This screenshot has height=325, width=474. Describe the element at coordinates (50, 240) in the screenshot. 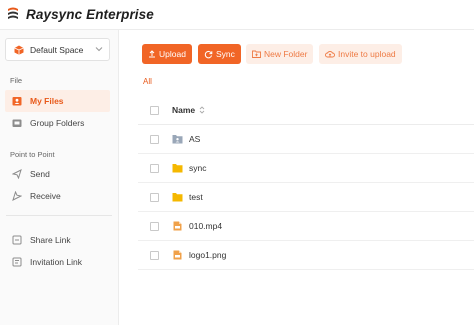

I see `sidebar-item-label: Share Link` at that location.